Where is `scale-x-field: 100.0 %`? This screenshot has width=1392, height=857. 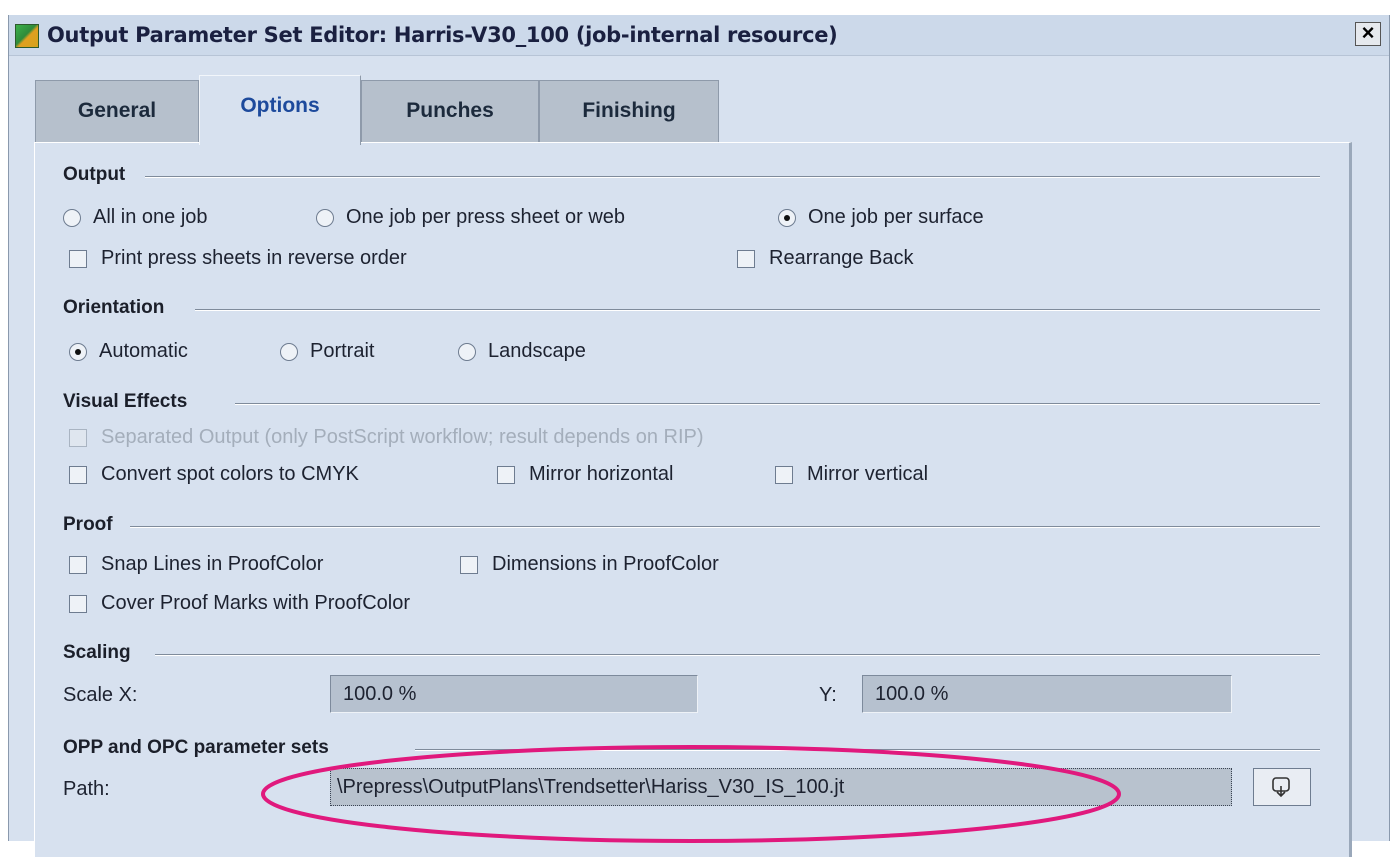 scale-x-field: 100.0 % is located at coordinates (514, 694).